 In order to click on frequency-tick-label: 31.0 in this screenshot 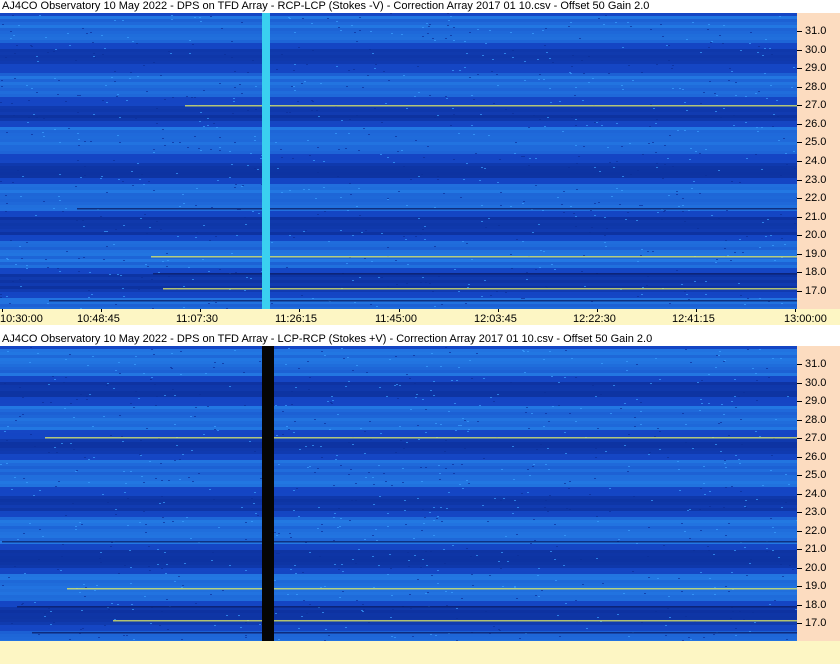, I will do `click(816, 364)`.